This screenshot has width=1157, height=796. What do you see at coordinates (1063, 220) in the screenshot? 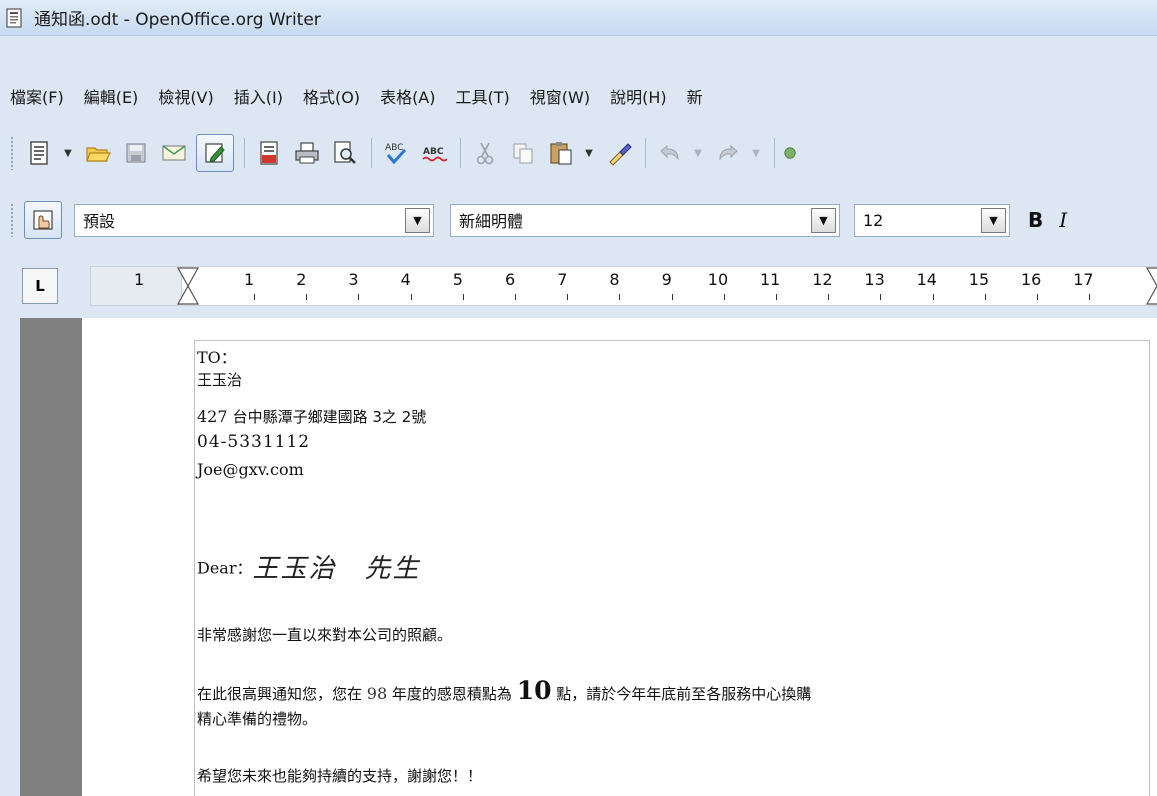
I see `italic-button: I` at bounding box center [1063, 220].